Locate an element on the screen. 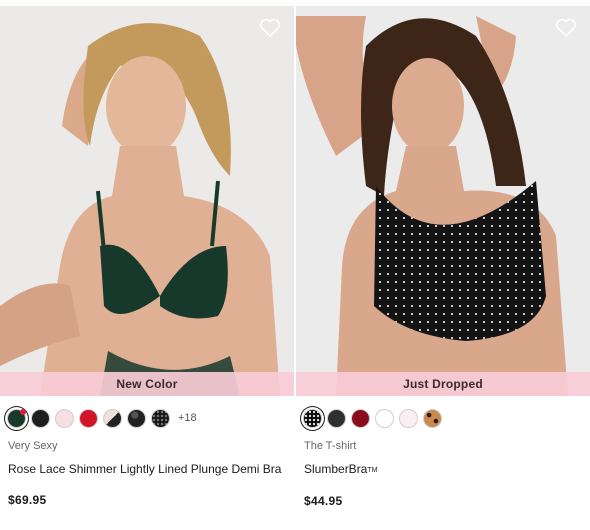 This screenshot has height=530, width=590. more-colors-link: +18 is located at coordinates (187, 418).